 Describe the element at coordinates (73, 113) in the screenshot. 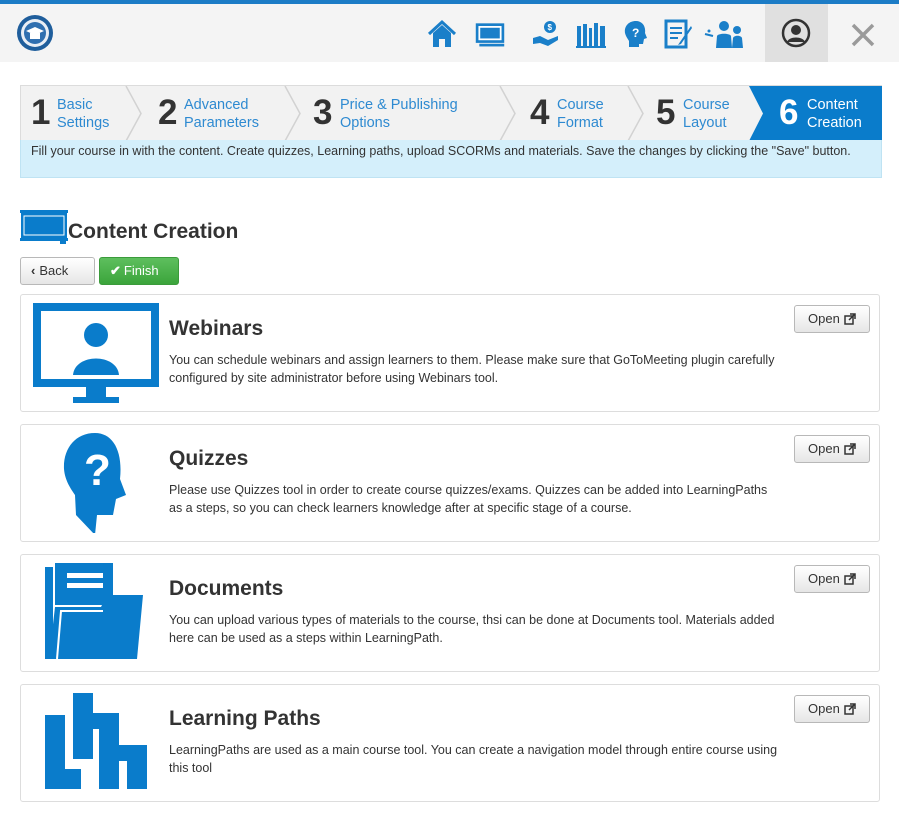

I see `wizard-step-basic-settings: 1 Basic Settings` at that location.